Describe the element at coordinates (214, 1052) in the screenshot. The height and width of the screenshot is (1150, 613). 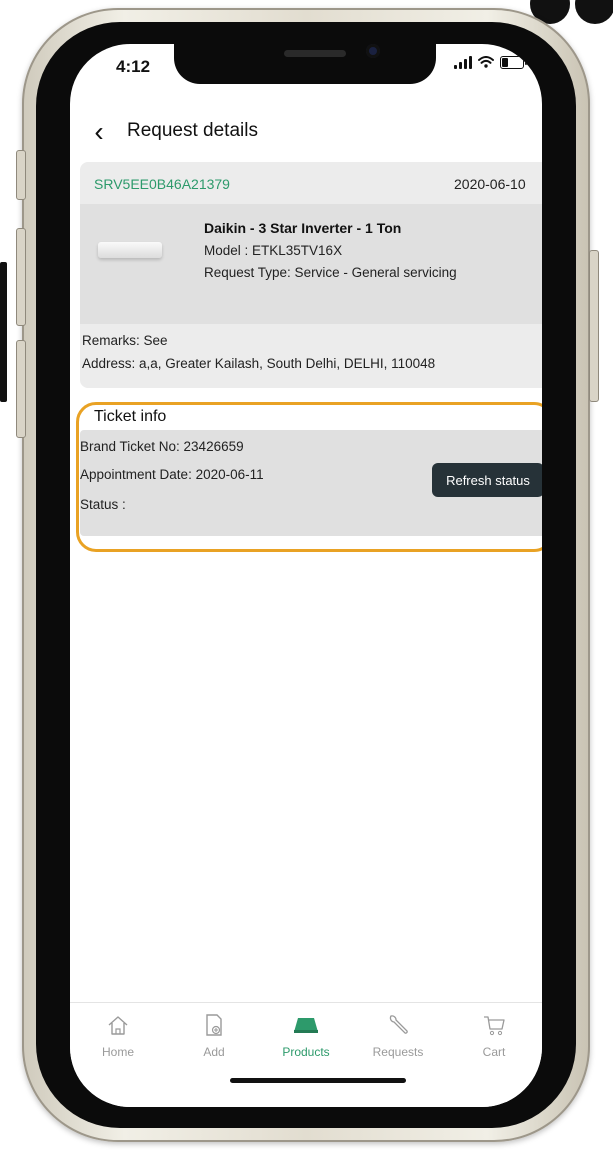
I see `nav-label: Add` at that location.